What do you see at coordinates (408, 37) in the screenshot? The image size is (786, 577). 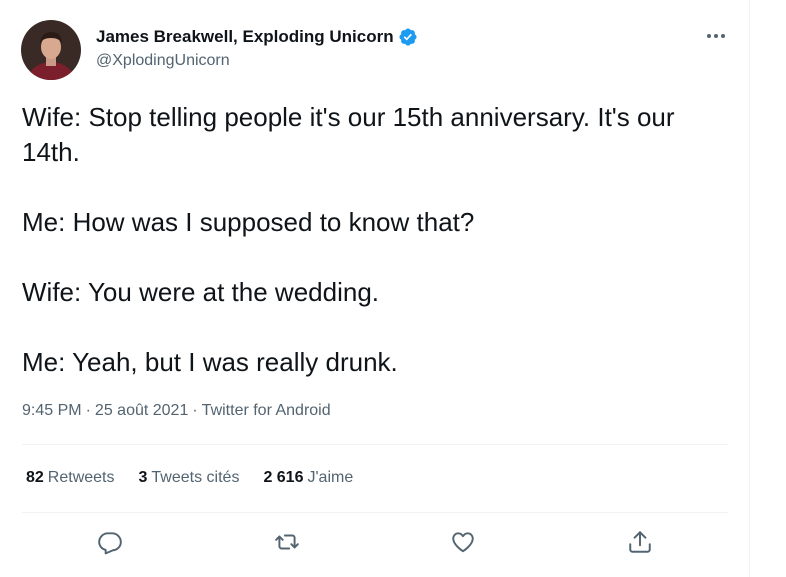 I see `verified-badge-icon` at bounding box center [408, 37].